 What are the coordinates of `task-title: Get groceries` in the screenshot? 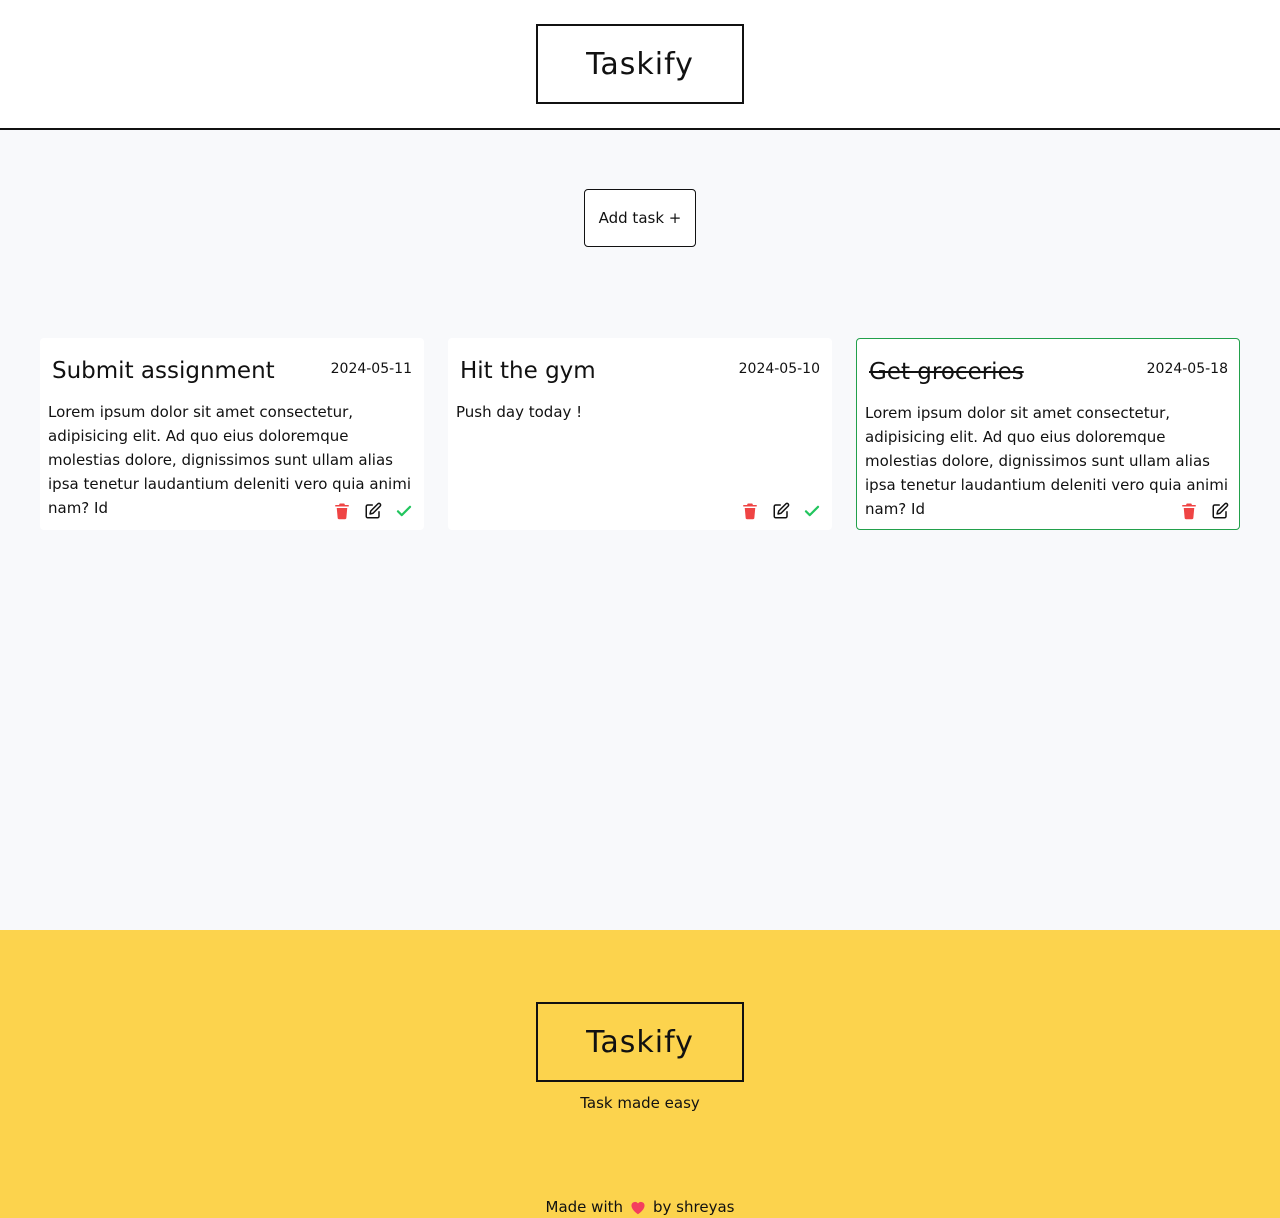 It's located at (946, 372).